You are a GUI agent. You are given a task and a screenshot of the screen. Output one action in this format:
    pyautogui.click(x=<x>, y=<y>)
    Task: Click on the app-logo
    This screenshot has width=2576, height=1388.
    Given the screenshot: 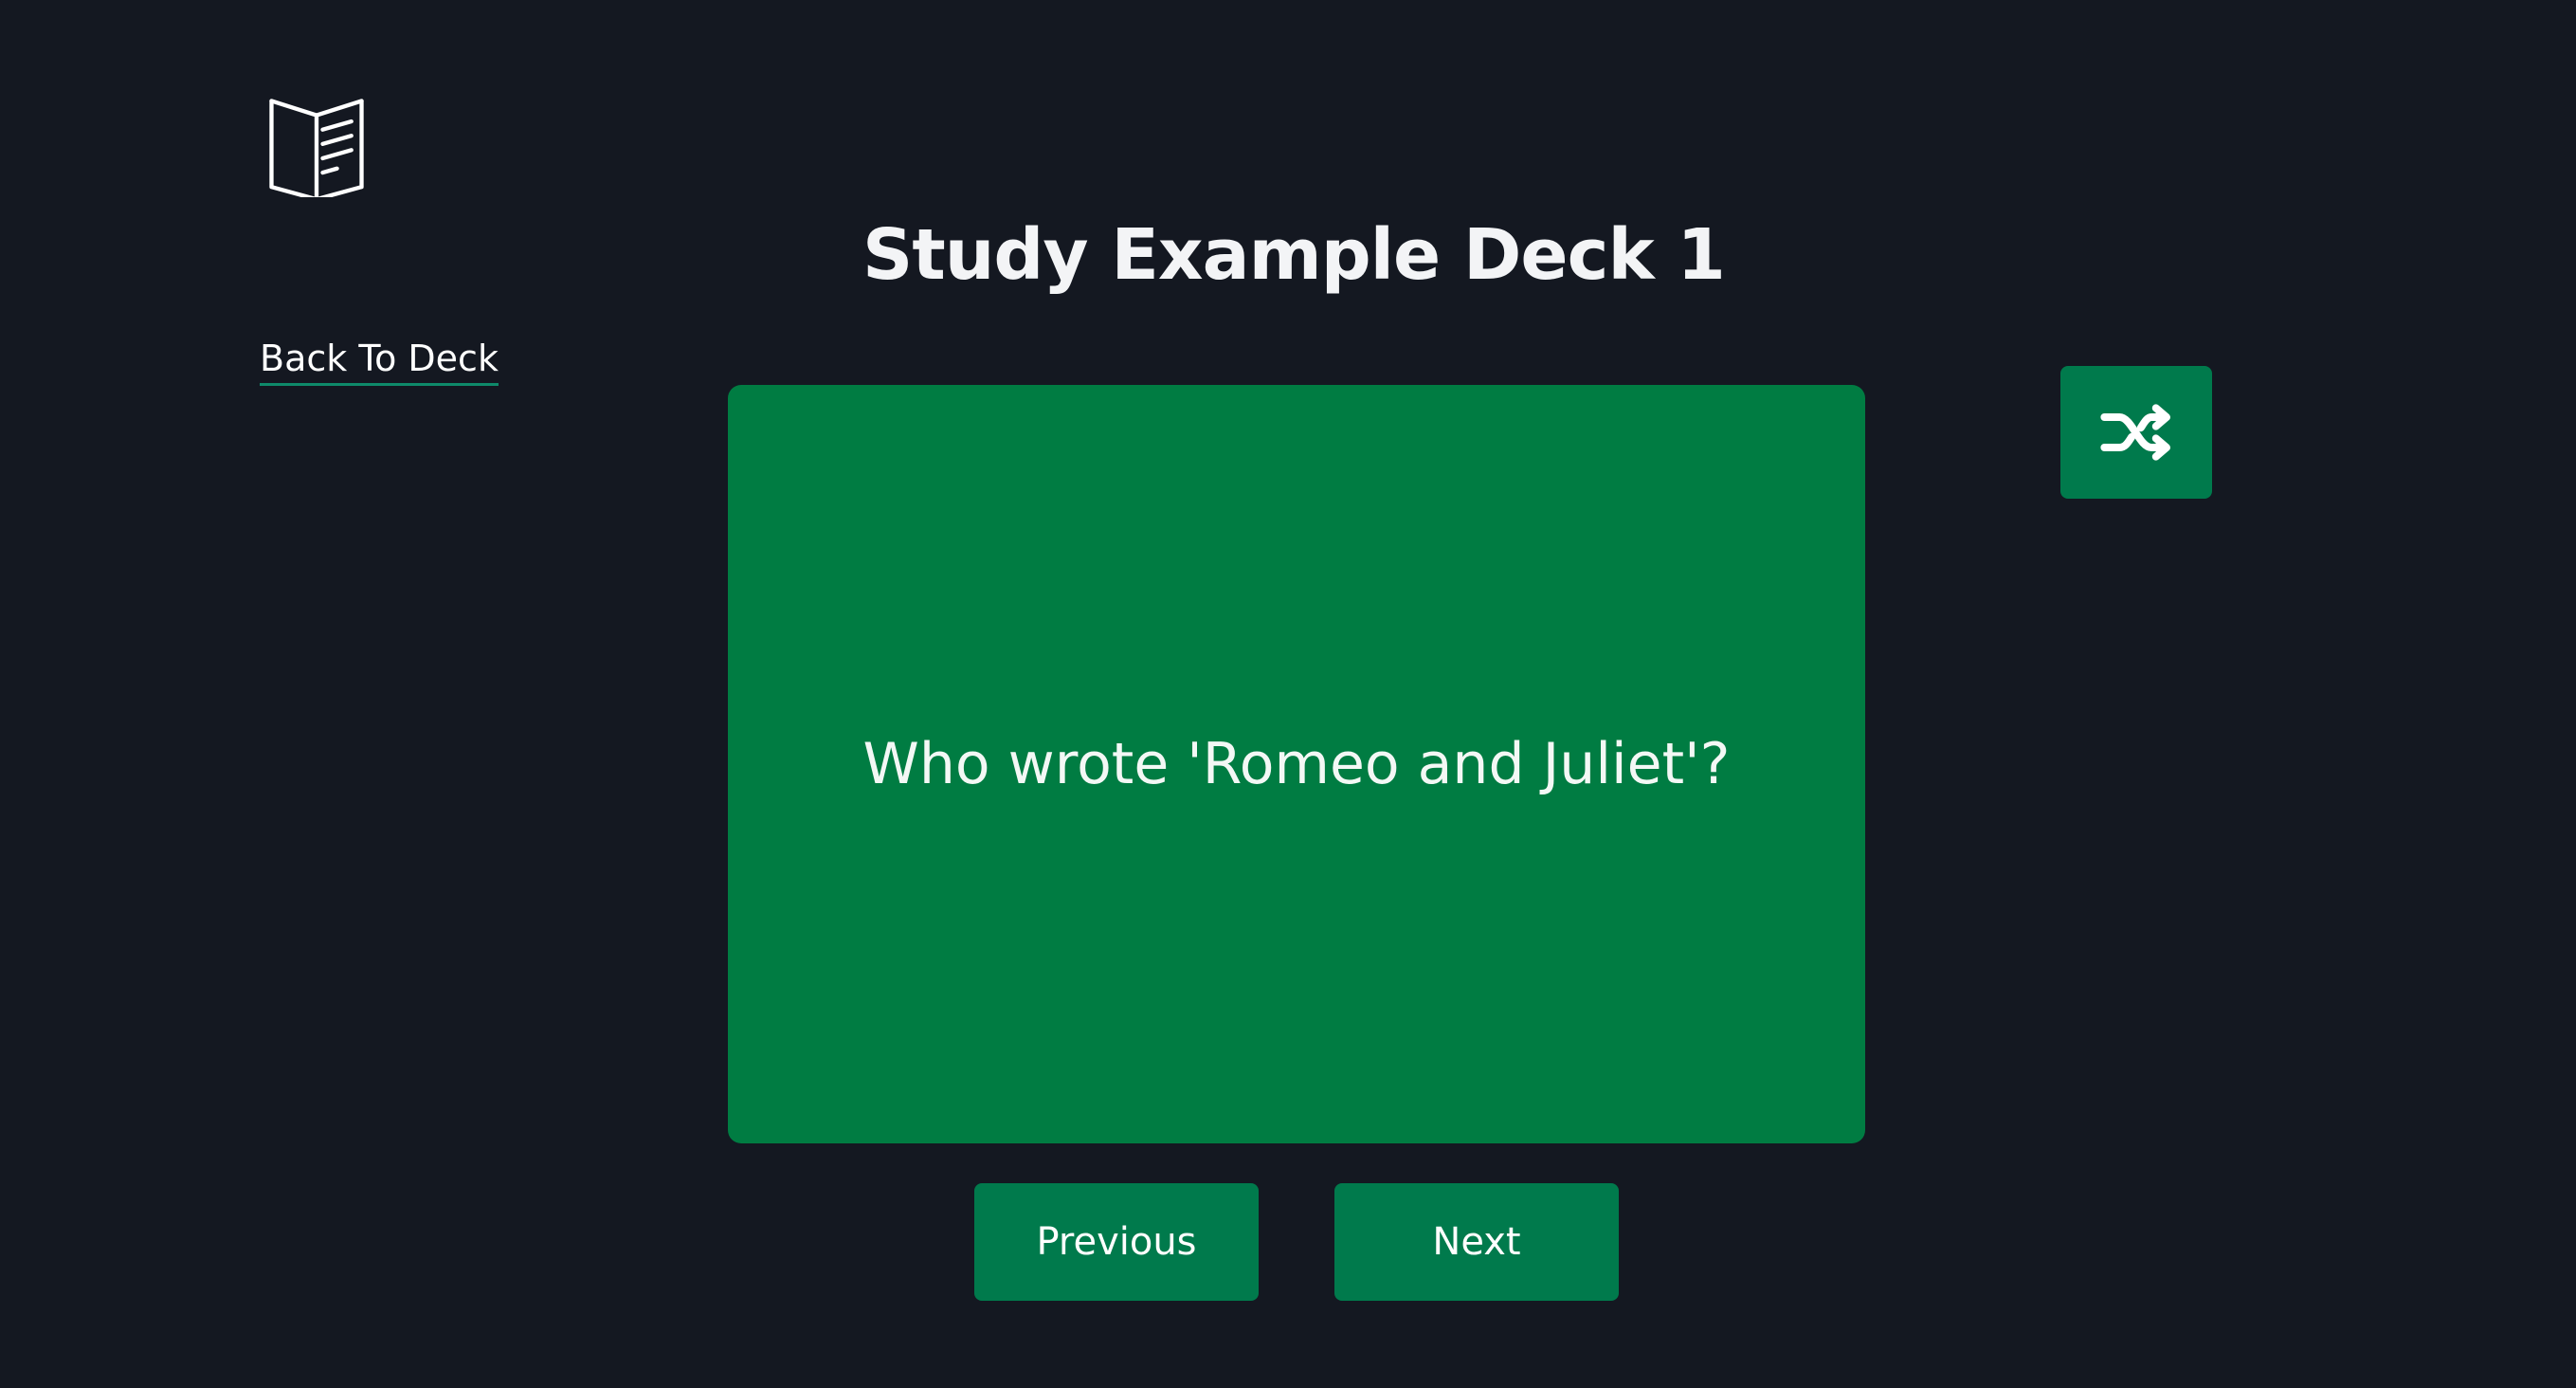 What is the action you would take?
    pyautogui.click(x=316, y=146)
    